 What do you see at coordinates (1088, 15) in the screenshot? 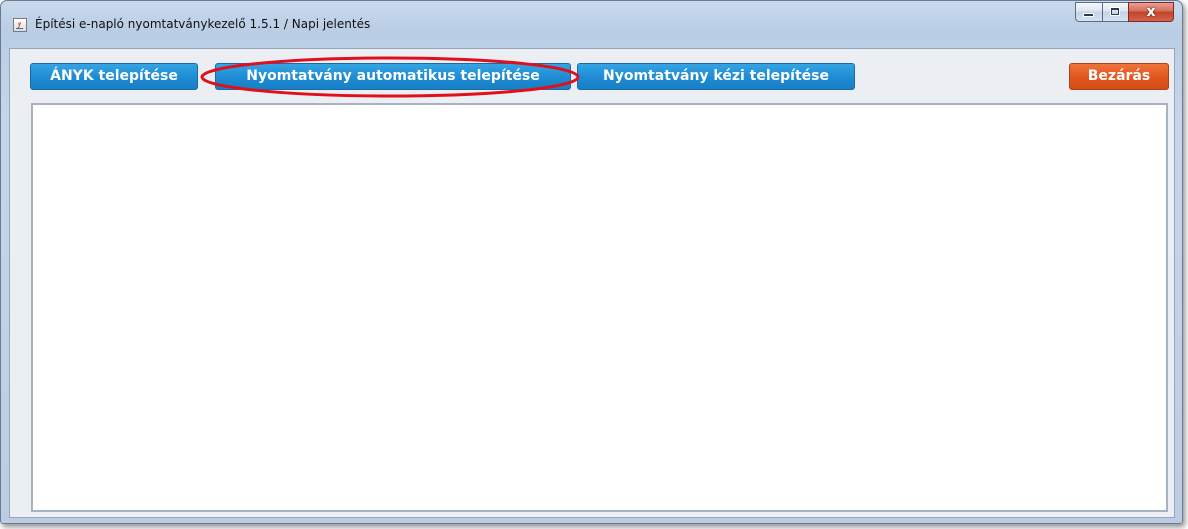
I see `minimize-icon` at bounding box center [1088, 15].